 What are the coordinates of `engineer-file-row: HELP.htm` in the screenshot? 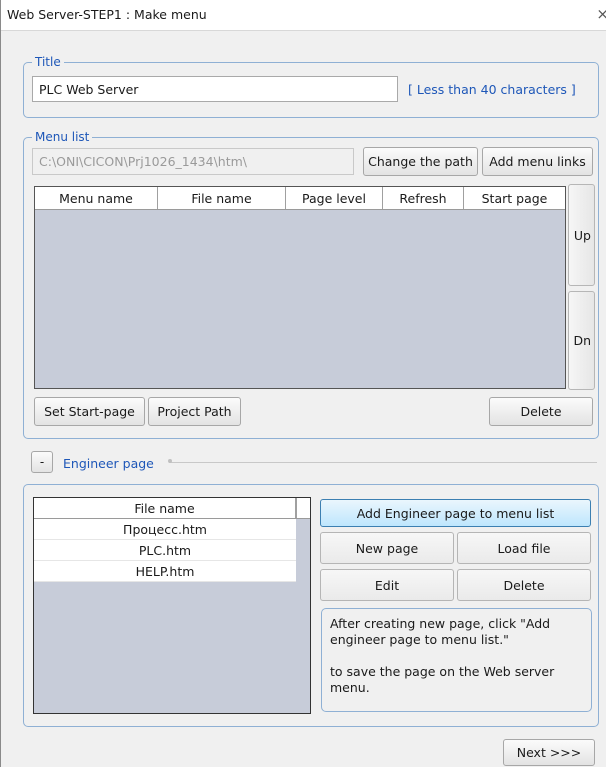 It's located at (165, 571).